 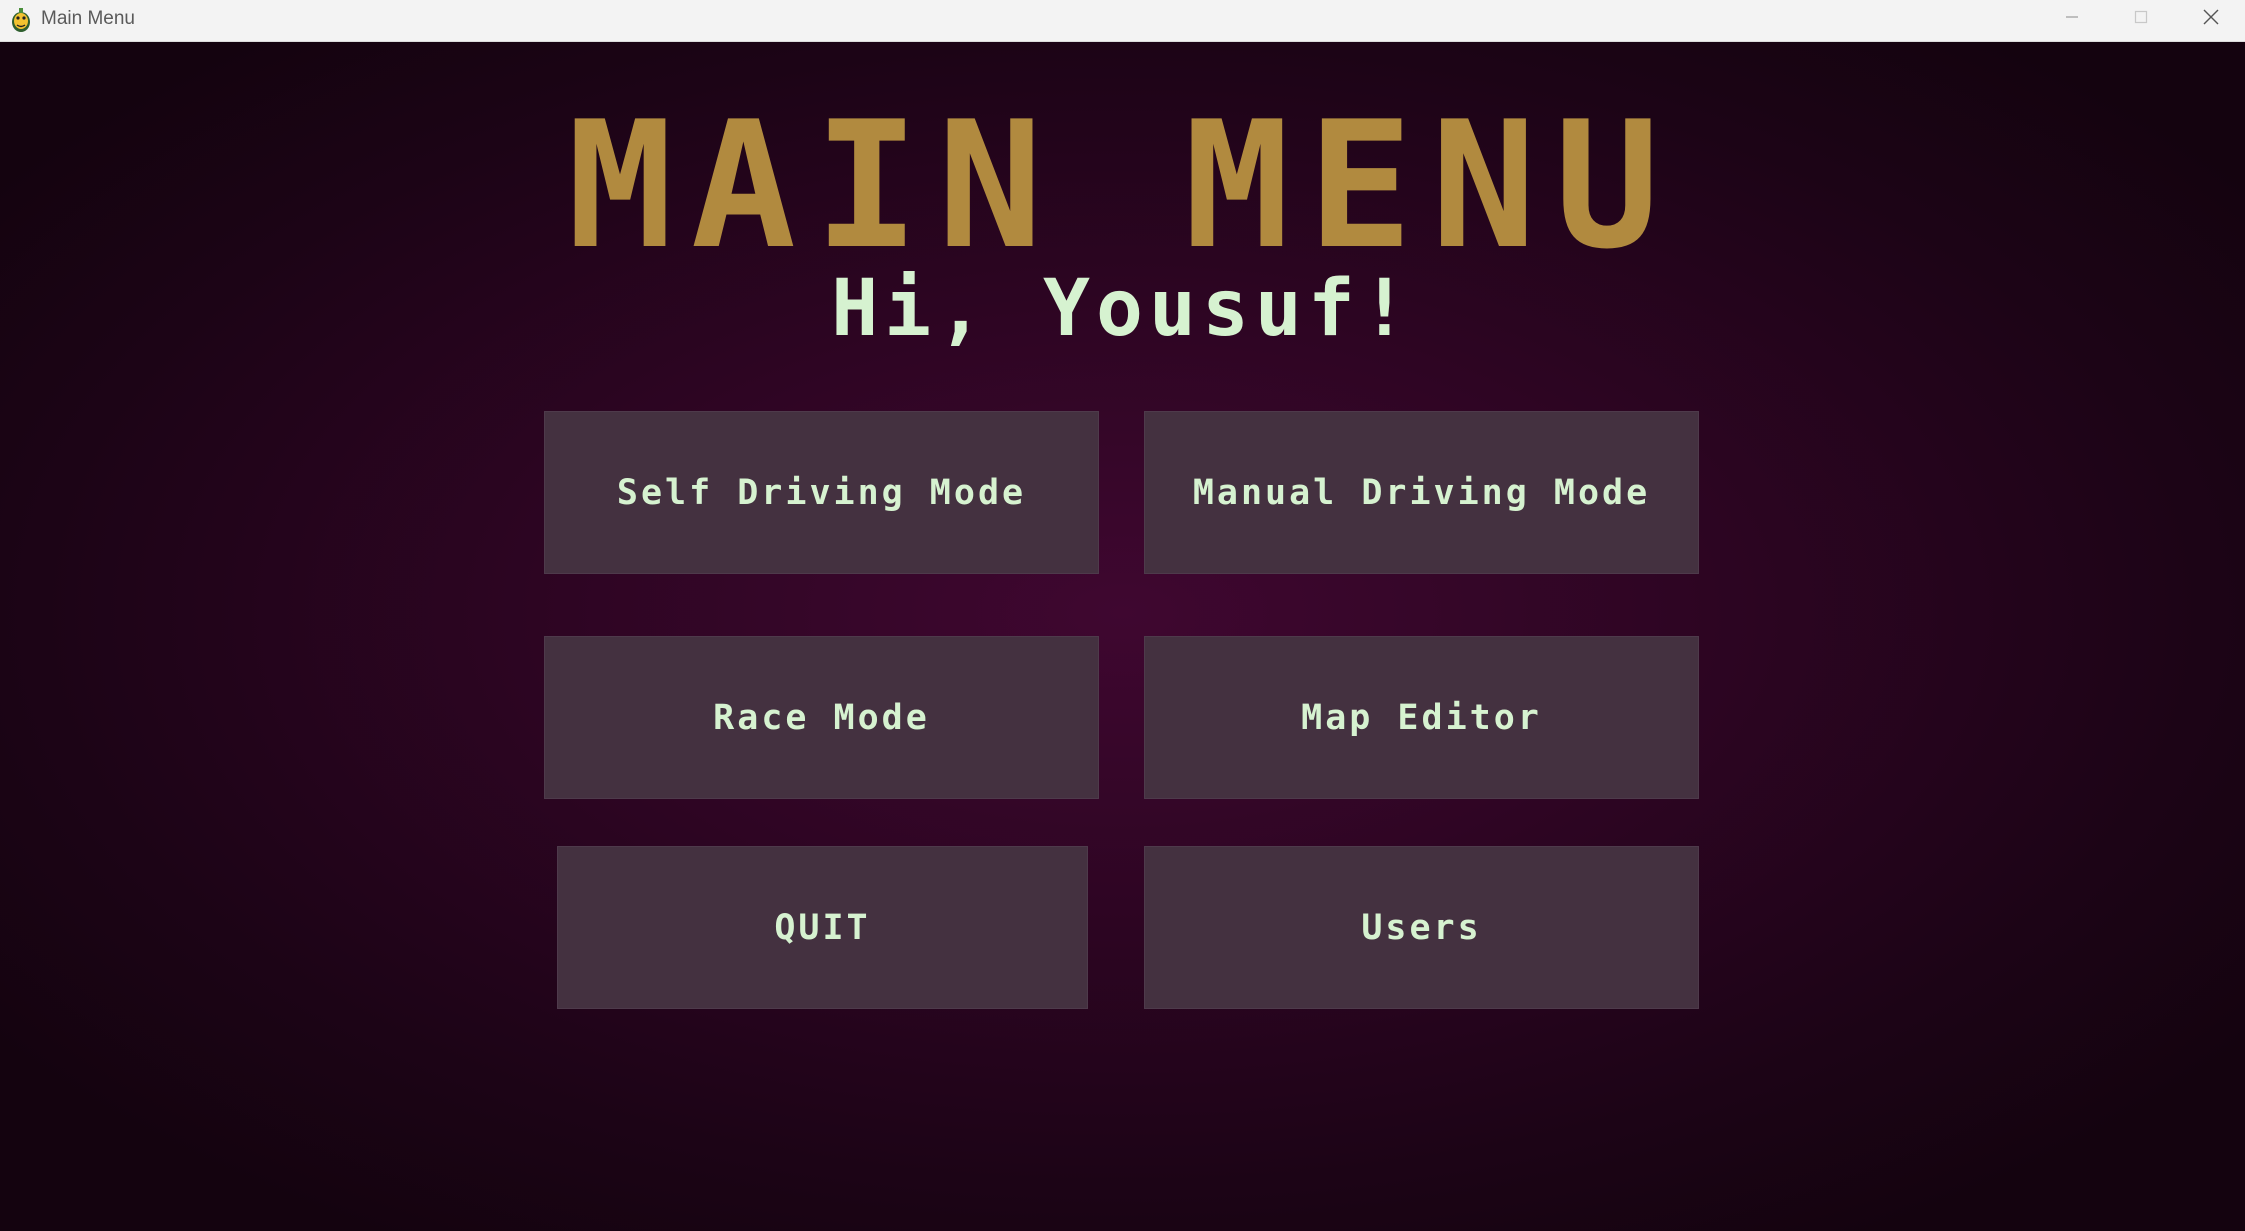 I want to click on minimize-icon, so click(x=2072, y=19).